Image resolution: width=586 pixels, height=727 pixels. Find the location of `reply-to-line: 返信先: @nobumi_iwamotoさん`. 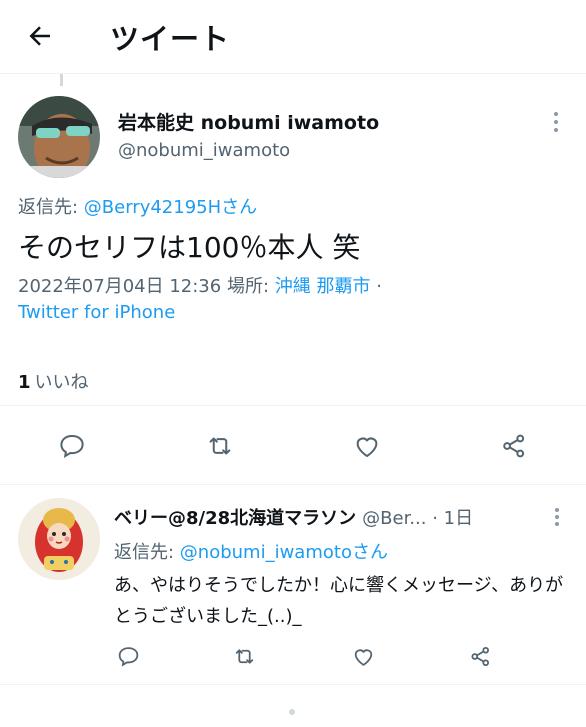

reply-to-line: 返信先: @nobumi_iwamotoさん is located at coordinates (251, 551).